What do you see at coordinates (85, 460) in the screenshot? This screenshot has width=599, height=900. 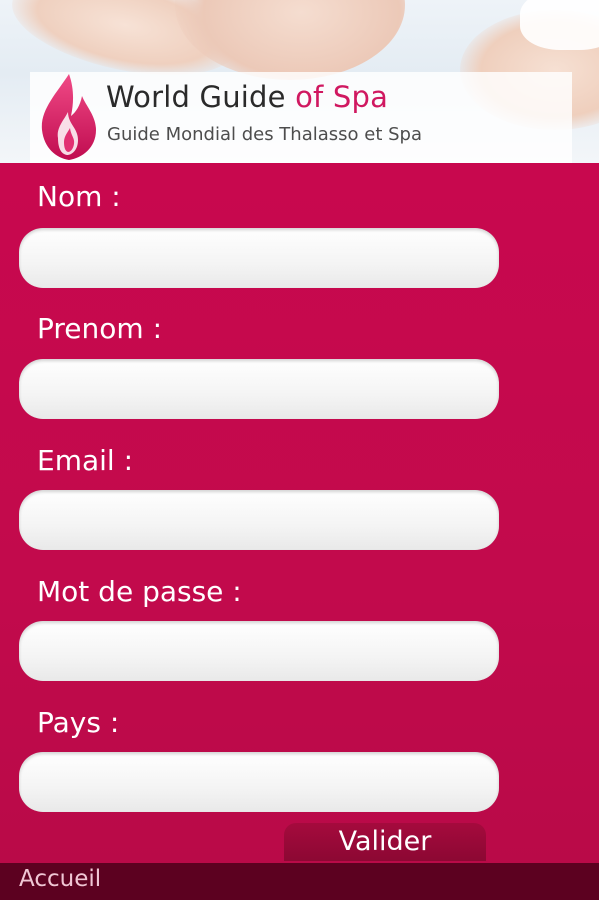 I see `email-label: Email :` at bounding box center [85, 460].